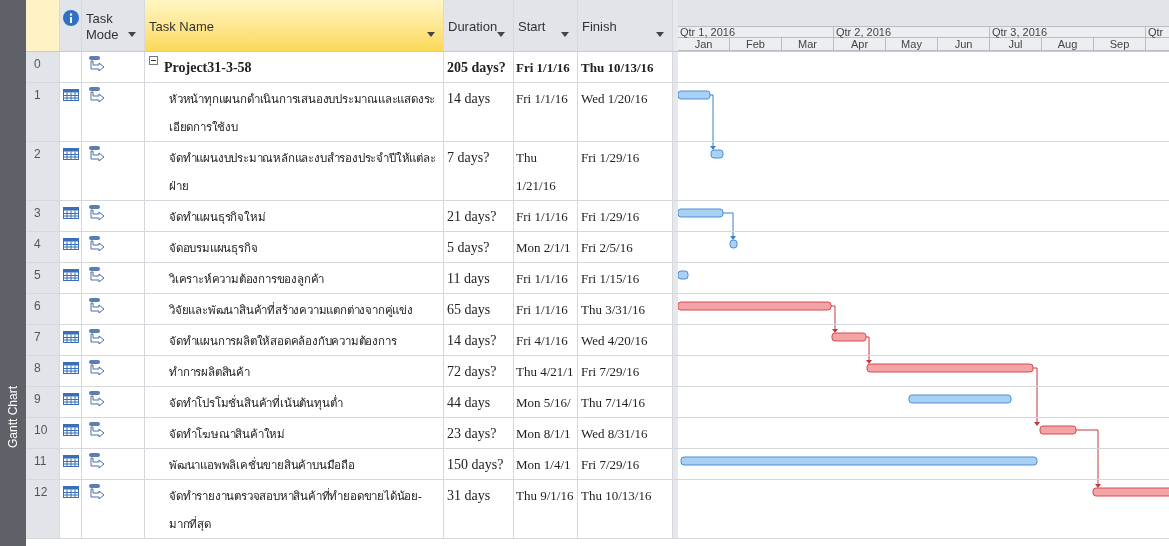 The width and height of the screenshot is (1169, 546). Describe the element at coordinates (1020, 32) in the screenshot. I see `quarter-label: Qtr 3, 2016` at that location.